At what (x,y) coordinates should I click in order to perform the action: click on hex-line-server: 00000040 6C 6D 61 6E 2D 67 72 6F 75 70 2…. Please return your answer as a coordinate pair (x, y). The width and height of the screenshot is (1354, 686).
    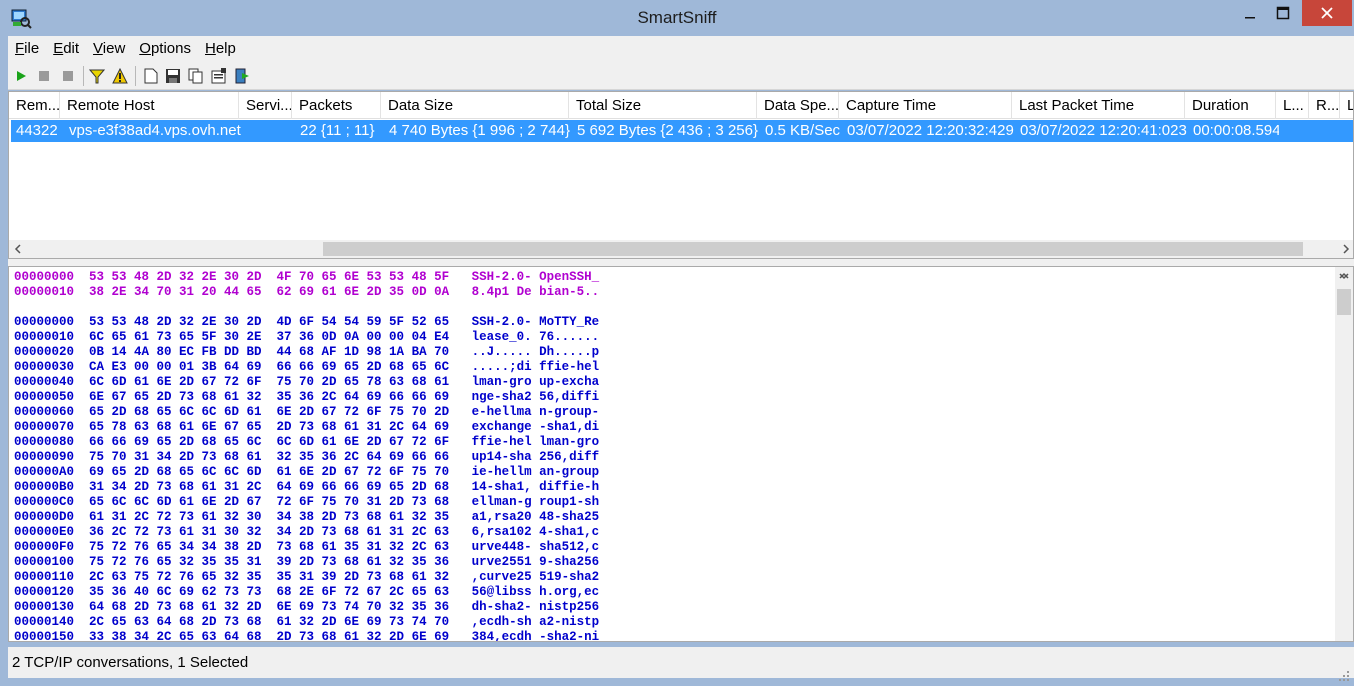
    Looking at the image, I should click on (307, 382).